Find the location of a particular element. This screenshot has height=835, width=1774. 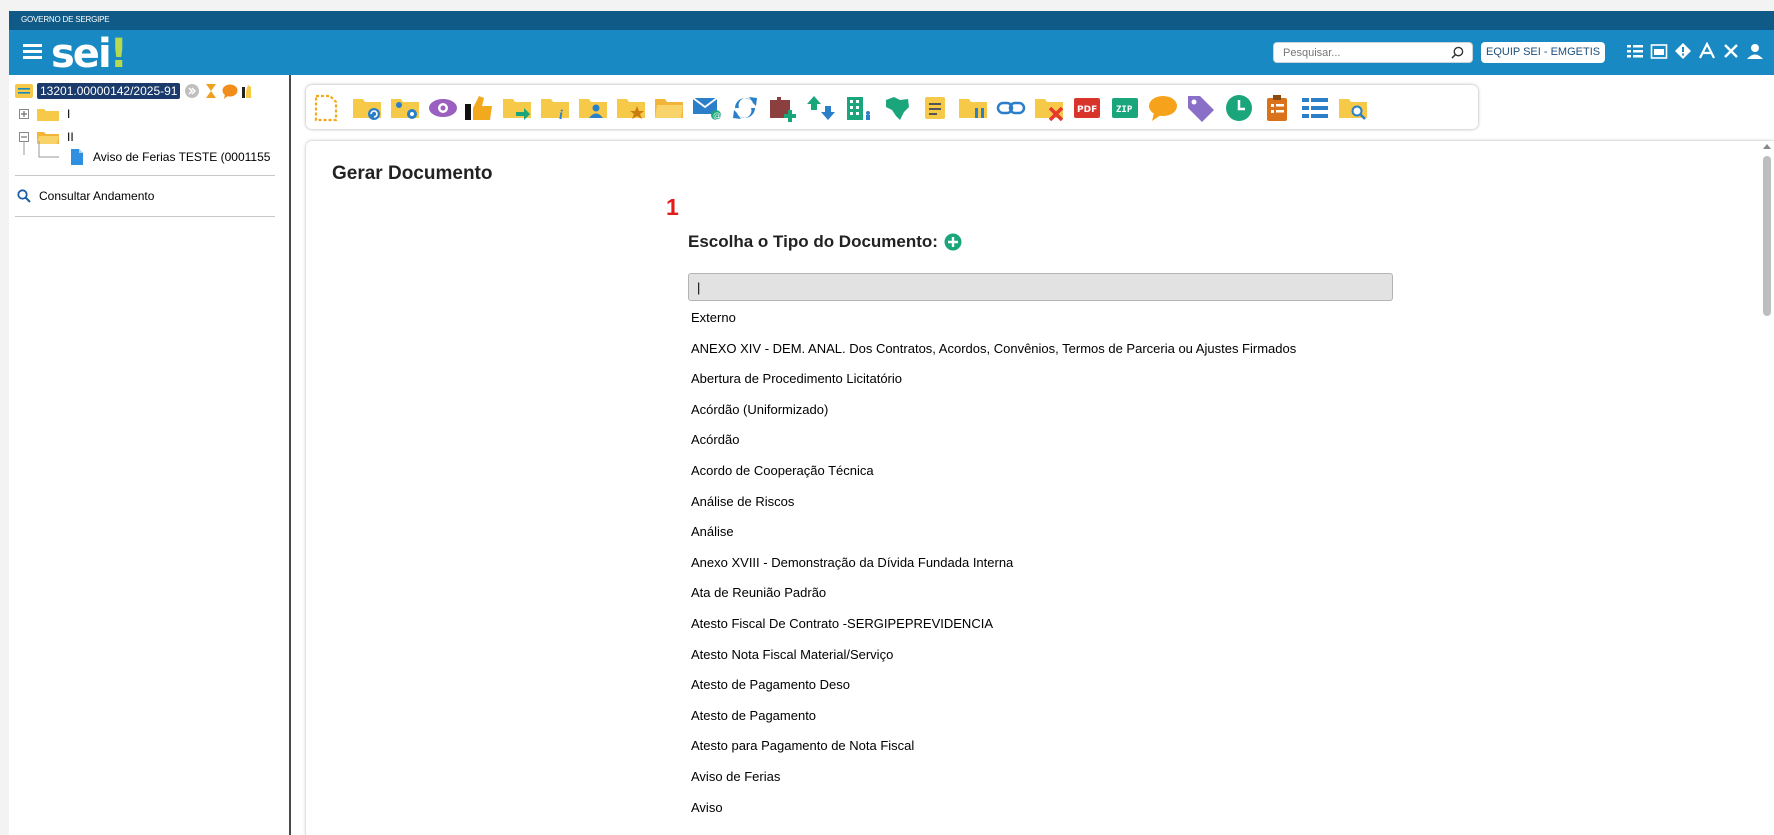

tree-connector is located at coordinates (41, 149).